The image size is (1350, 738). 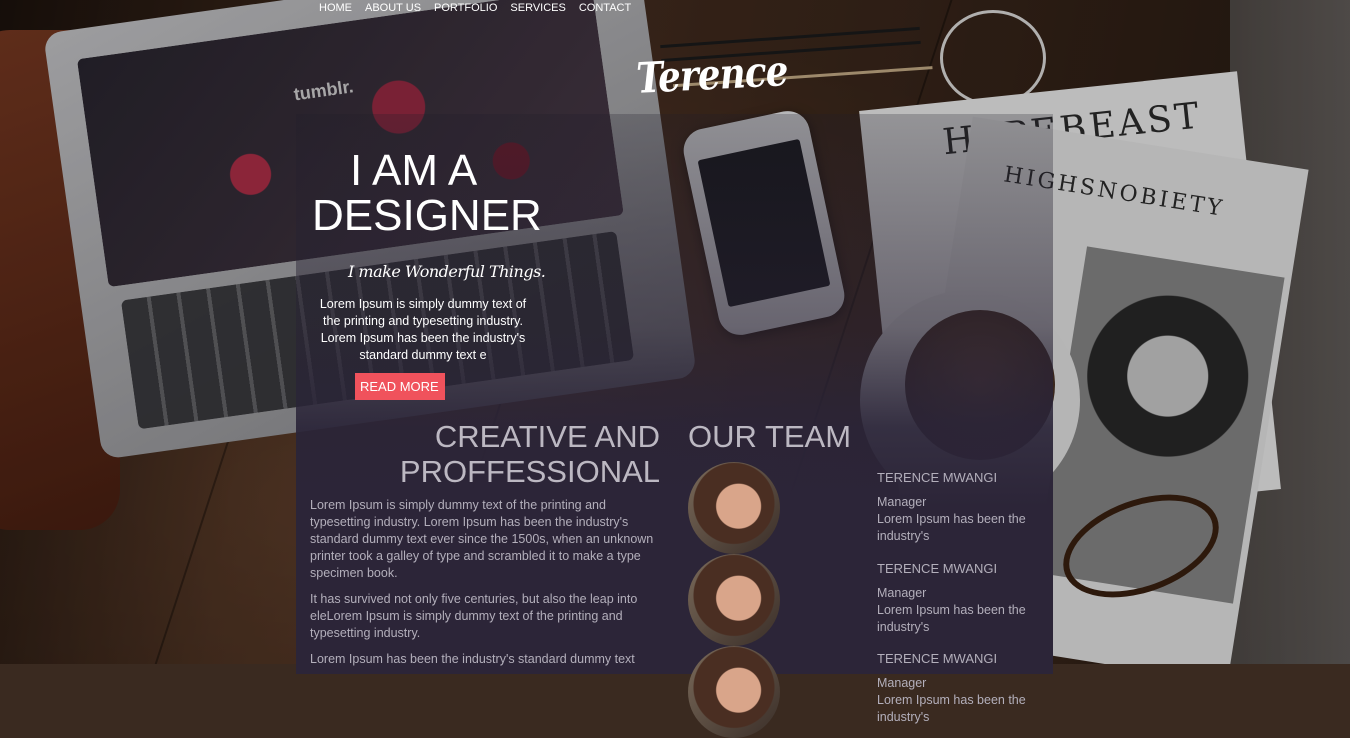 I want to click on main-nav: HOME ABOUT US PORTFOLIO SERVICES CONTACT, so click(x=475, y=8).